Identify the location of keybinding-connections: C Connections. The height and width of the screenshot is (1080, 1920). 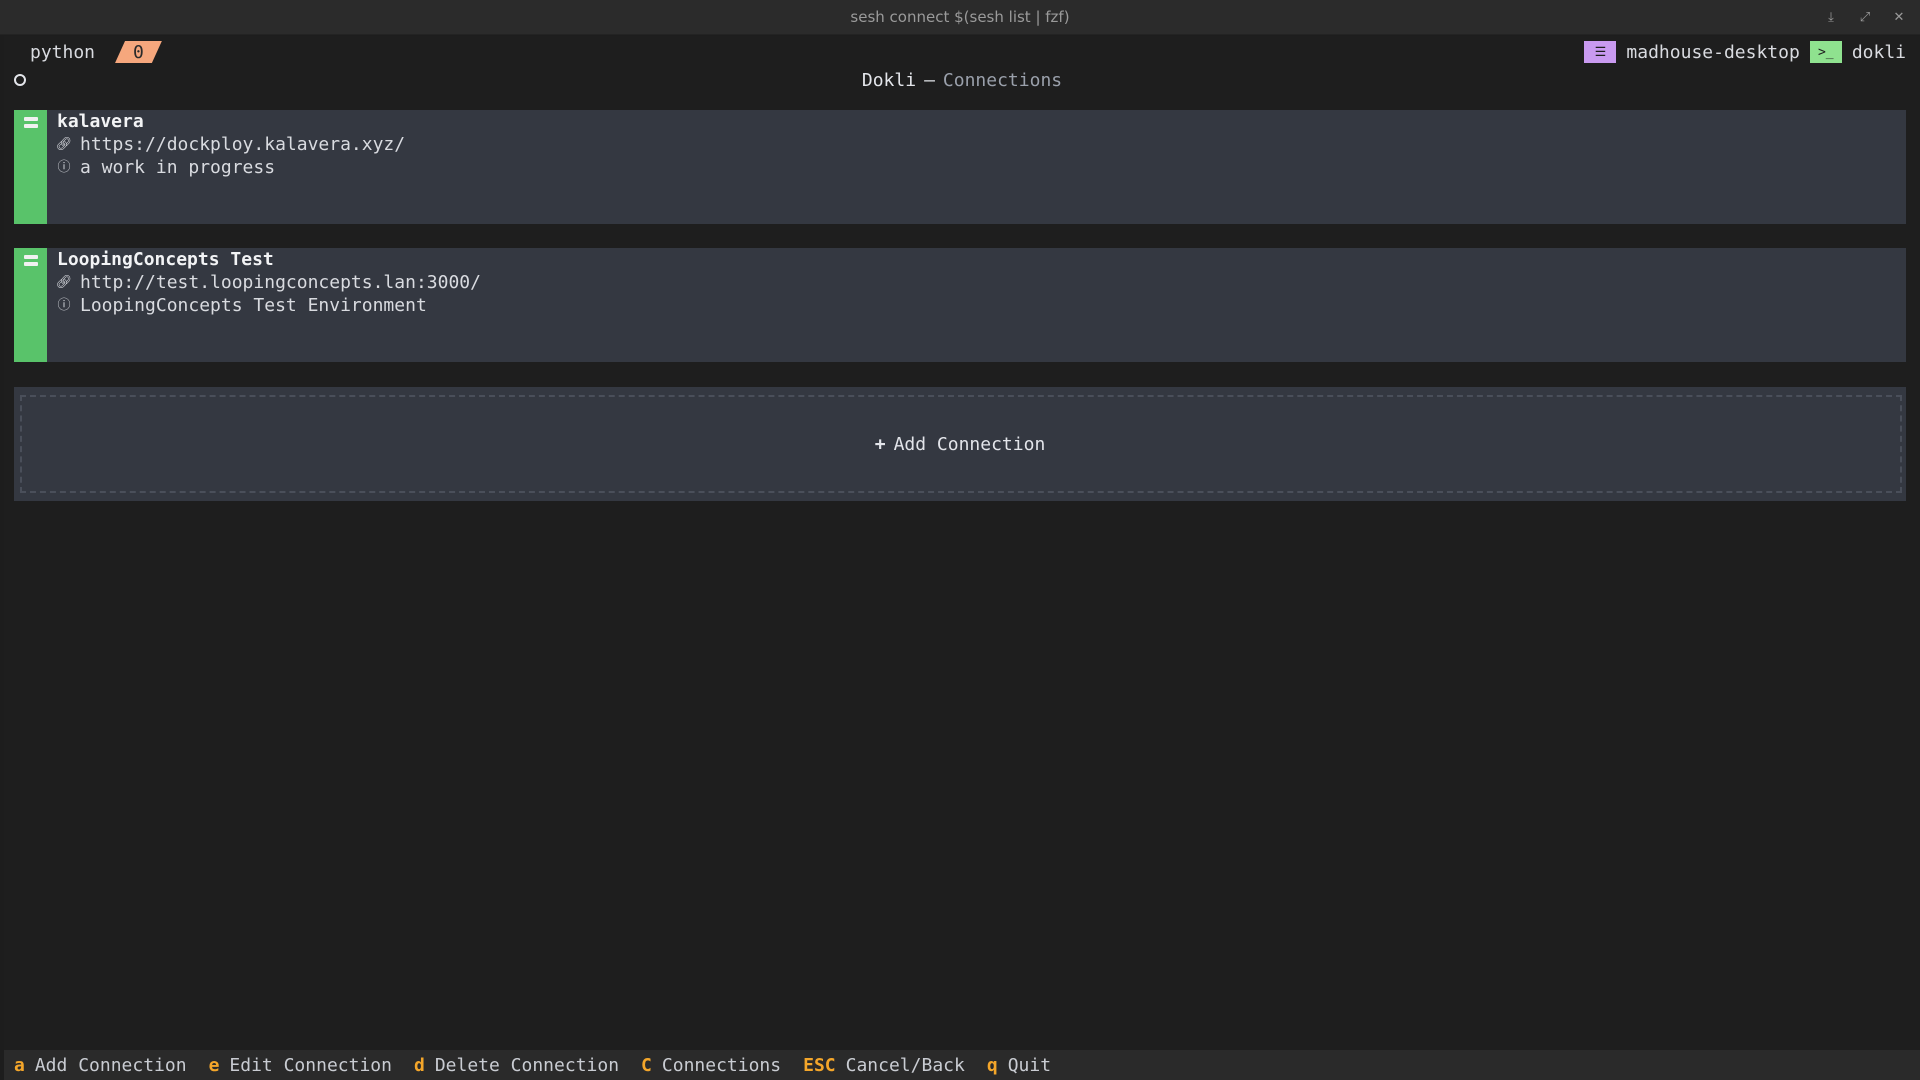
(711, 1065).